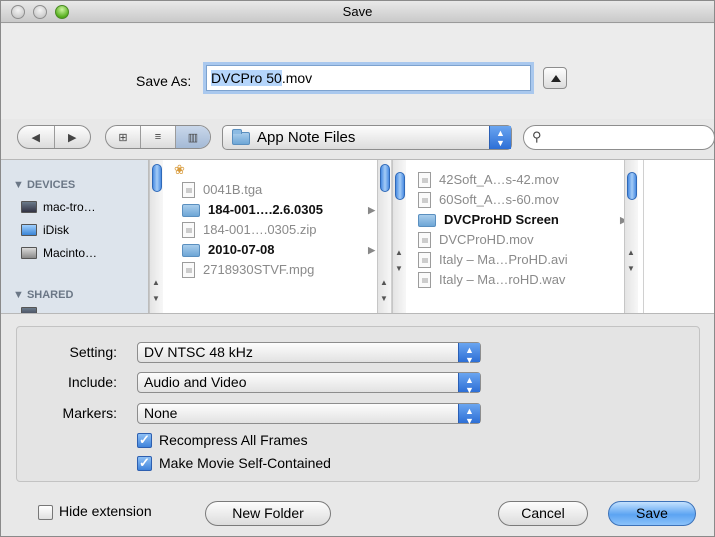  What do you see at coordinates (51, 185) in the screenshot?
I see `devices-header-label: DEVICES` at bounding box center [51, 185].